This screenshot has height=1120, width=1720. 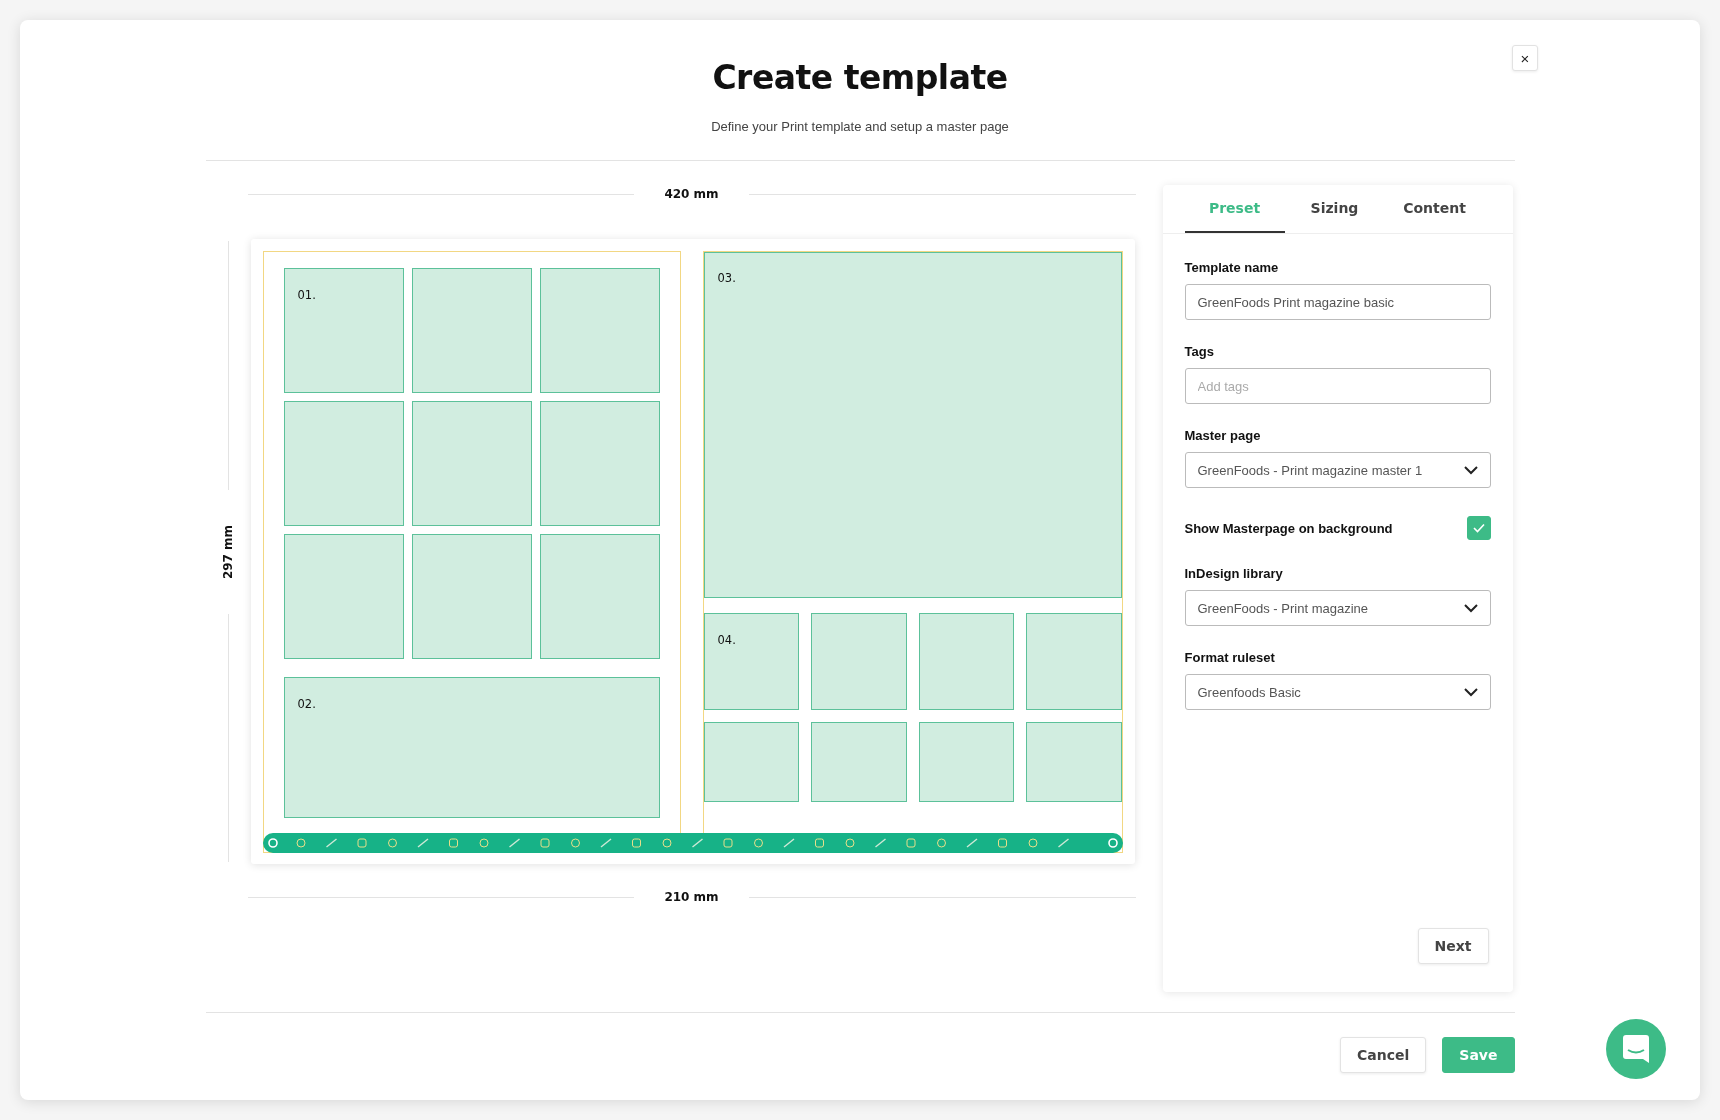 What do you see at coordinates (1232, 267) in the screenshot?
I see `field-label: Template name` at bounding box center [1232, 267].